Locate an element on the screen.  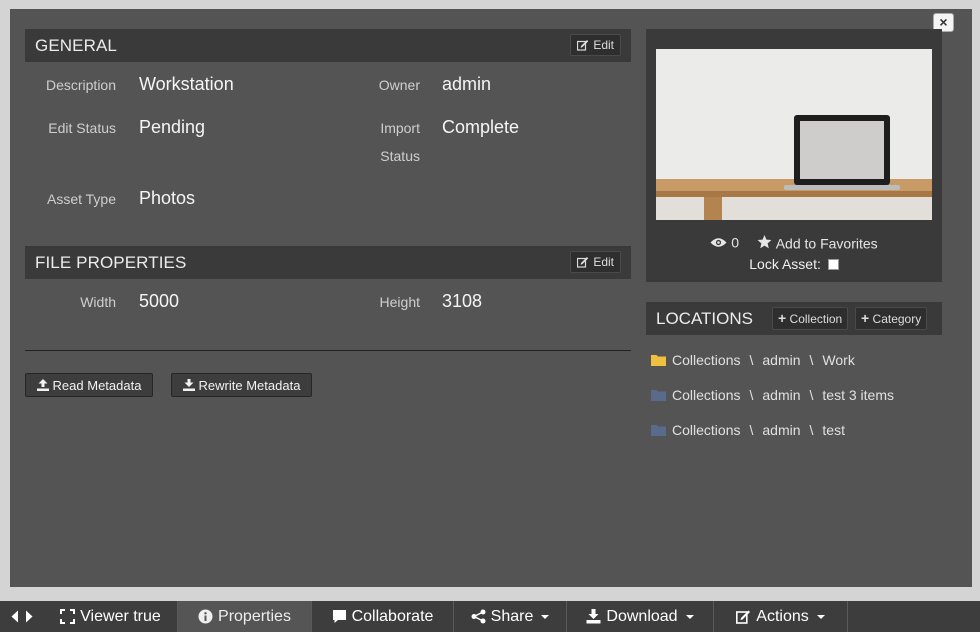
asset-thumbnail is located at coordinates (794, 134).